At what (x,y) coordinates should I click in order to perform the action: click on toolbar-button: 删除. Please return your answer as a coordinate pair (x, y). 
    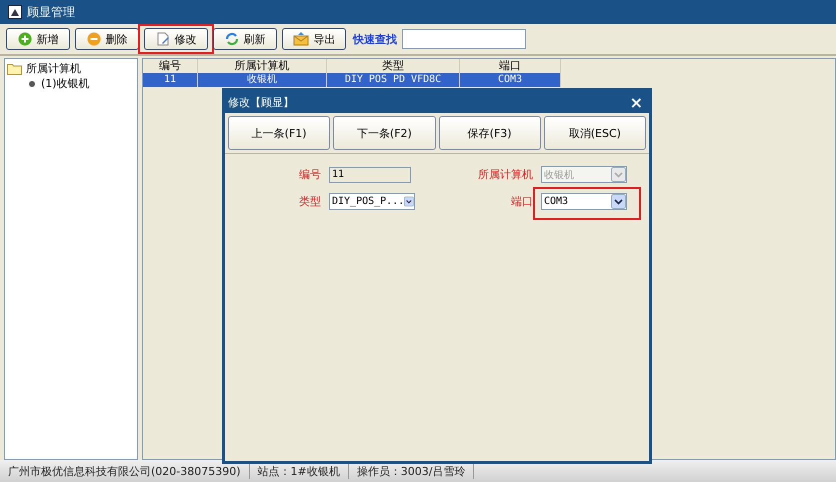
    Looking at the image, I should click on (107, 39).